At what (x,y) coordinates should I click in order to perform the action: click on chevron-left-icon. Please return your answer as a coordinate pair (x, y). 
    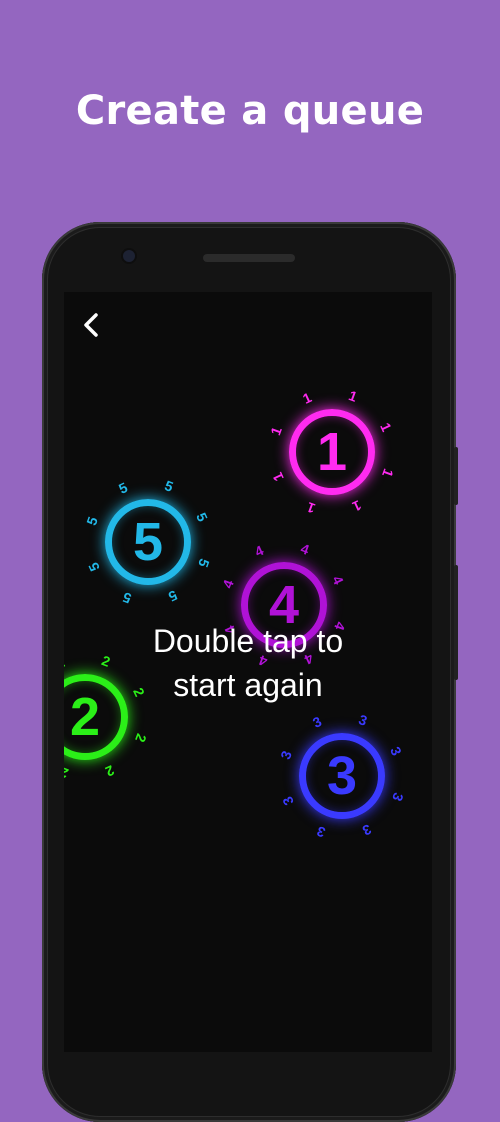
    Looking at the image, I should click on (91, 325).